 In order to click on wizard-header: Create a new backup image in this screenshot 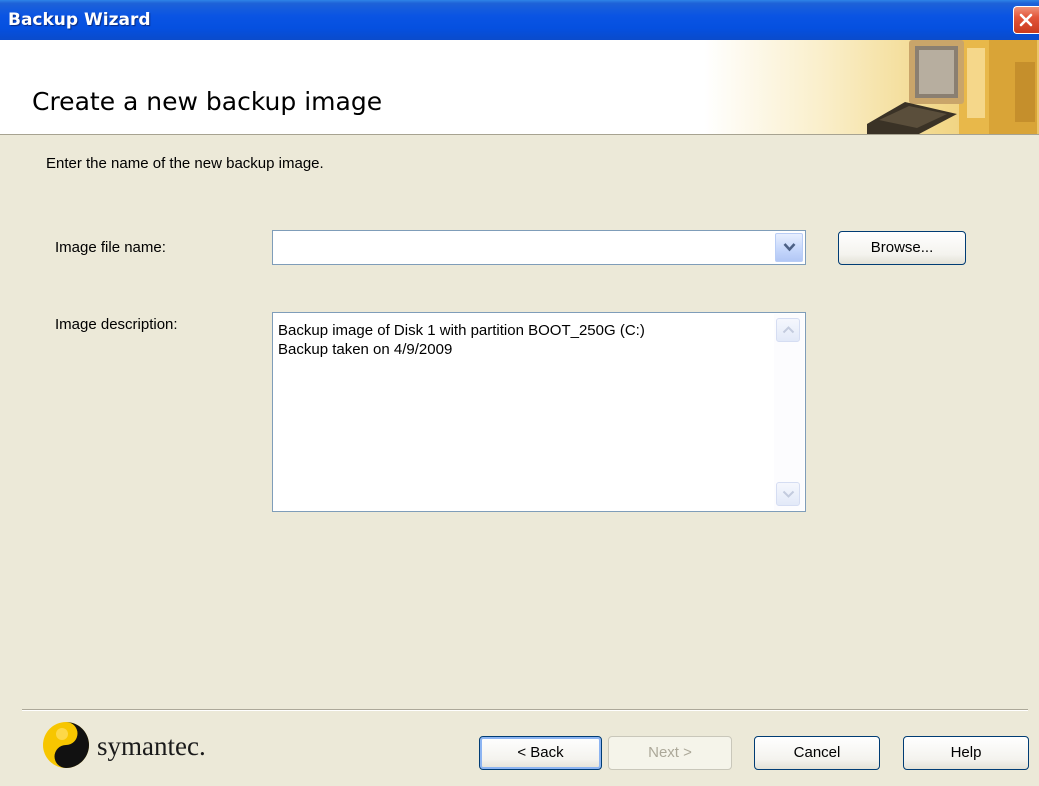, I will do `click(519, 87)`.